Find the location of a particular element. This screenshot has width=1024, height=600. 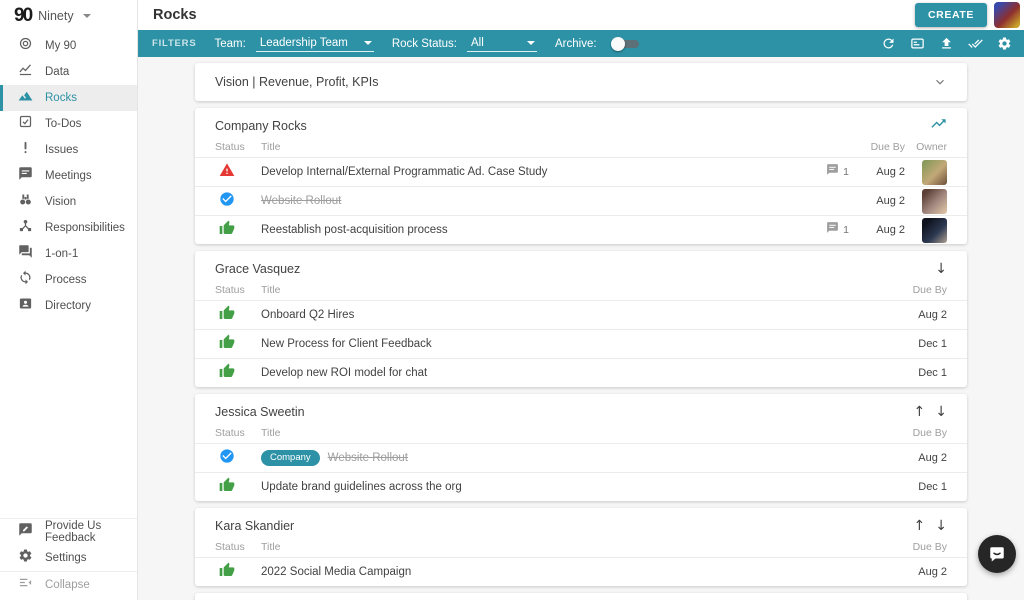

rock-row: Website Rollout Aug 2 is located at coordinates (581, 200).